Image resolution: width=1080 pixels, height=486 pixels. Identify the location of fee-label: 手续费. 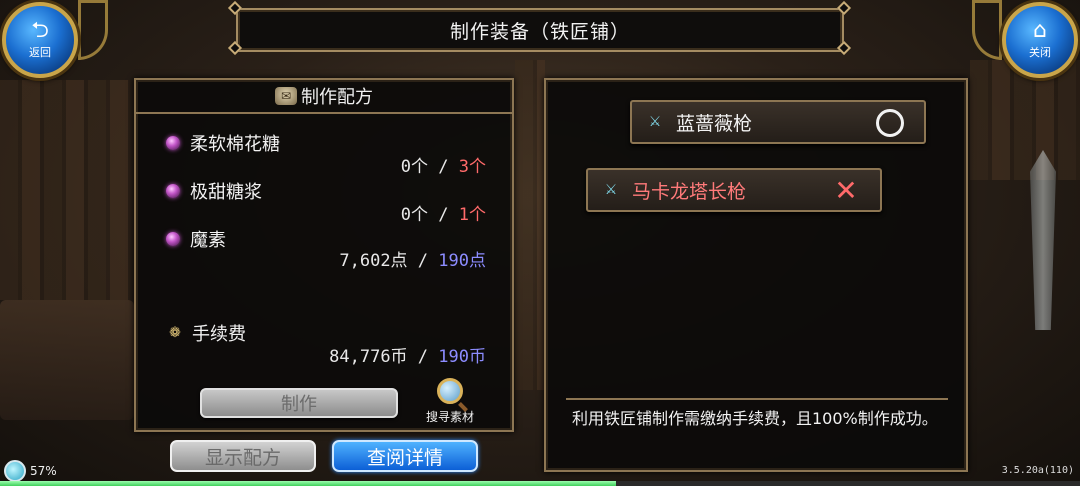
(219, 334).